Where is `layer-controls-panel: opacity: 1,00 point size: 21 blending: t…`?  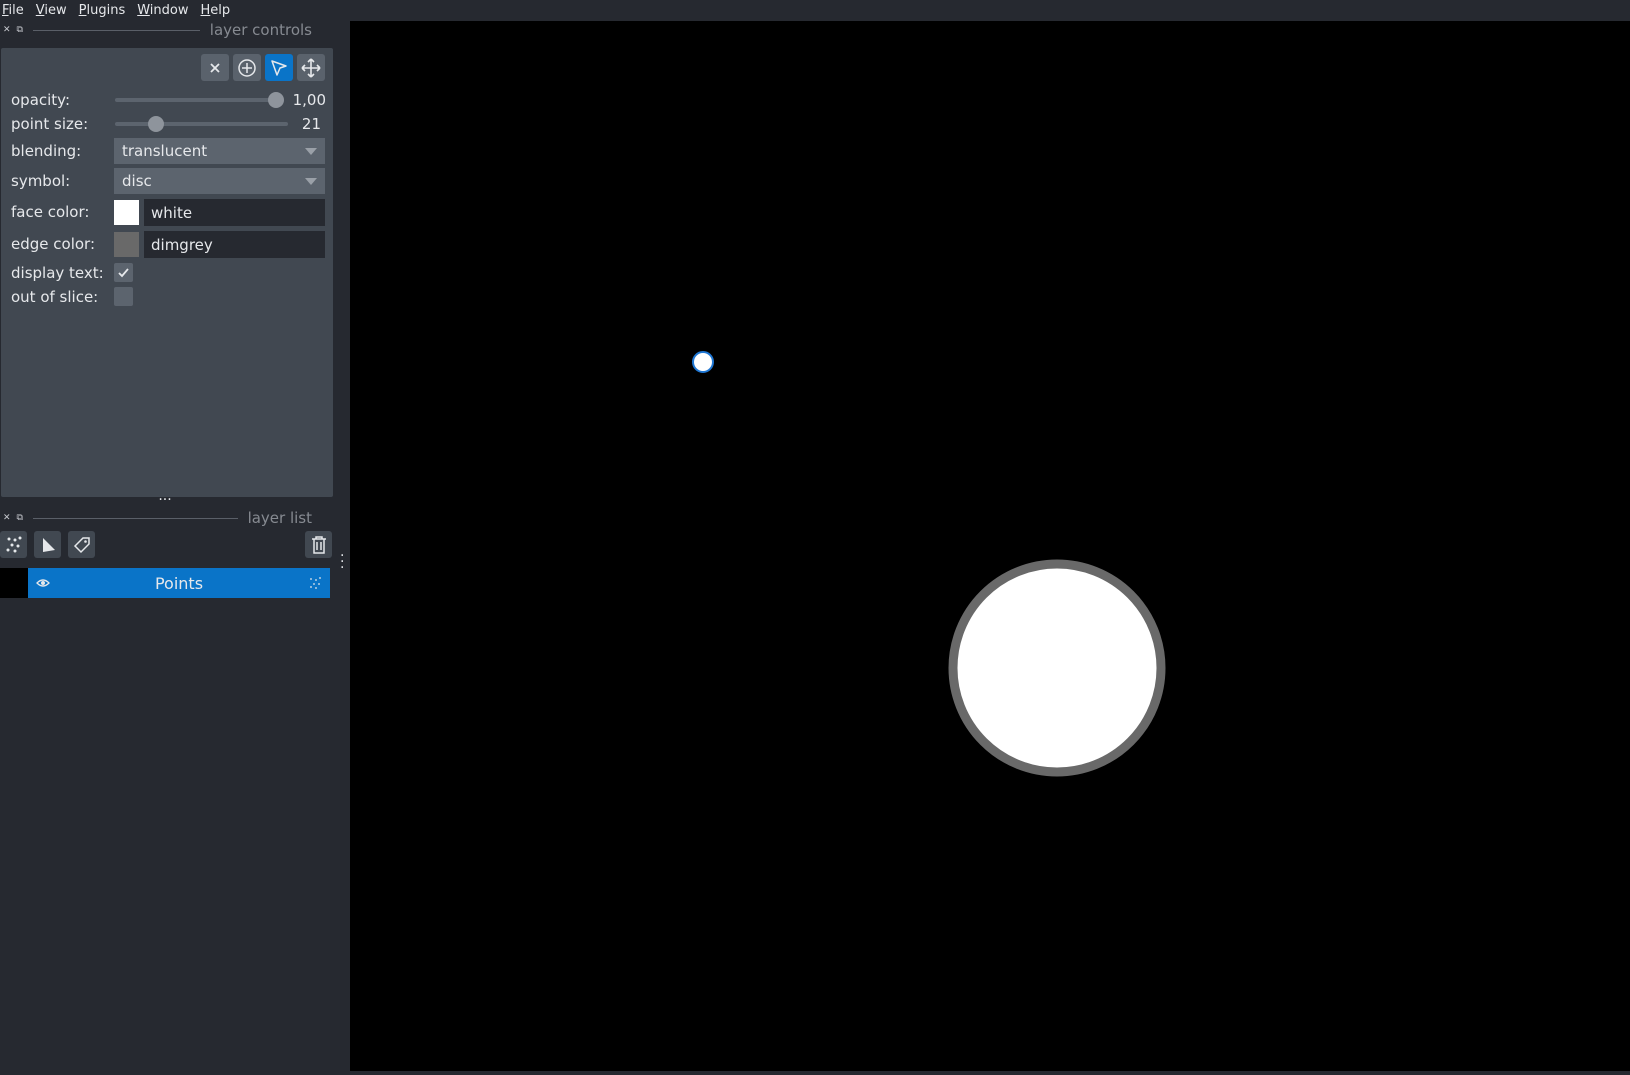 layer-controls-panel: opacity: 1,00 point size: 21 blending: t… is located at coordinates (167, 272).